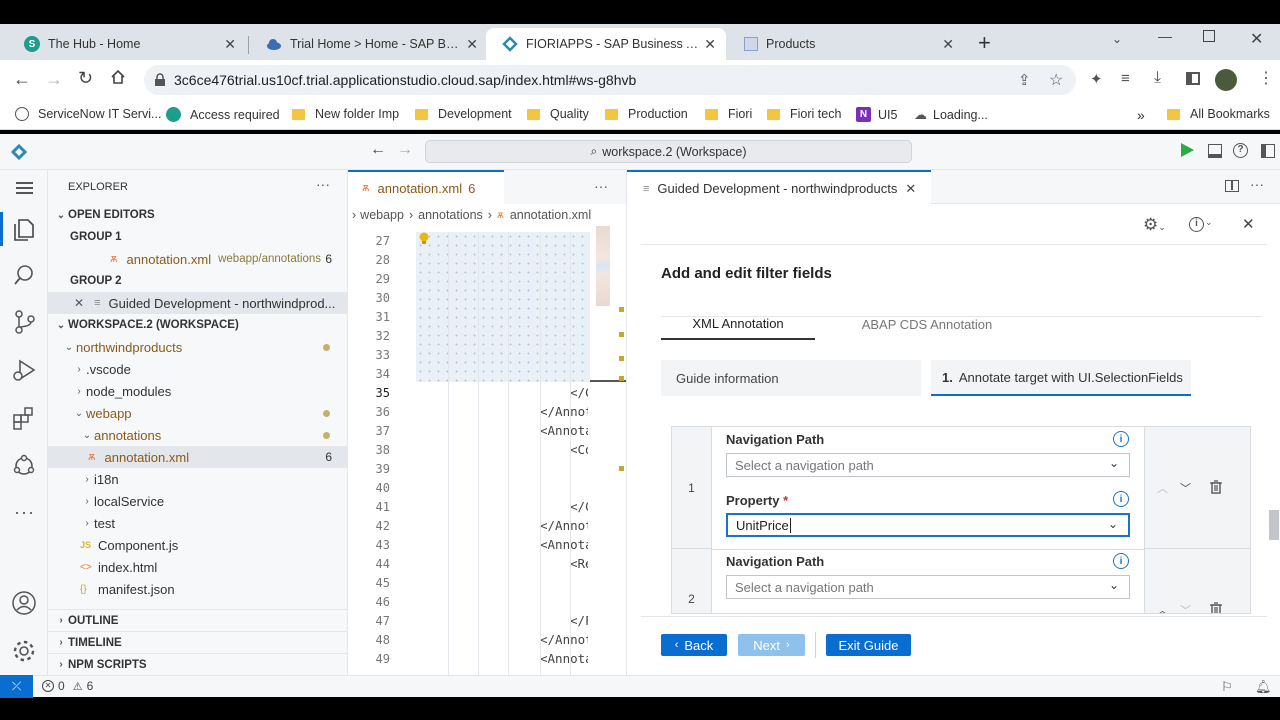 The height and width of the screenshot is (720, 1280). Describe the element at coordinates (67, 686) in the screenshot. I see `problems-indicator: ✕ 0 ⚠ 6` at that location.